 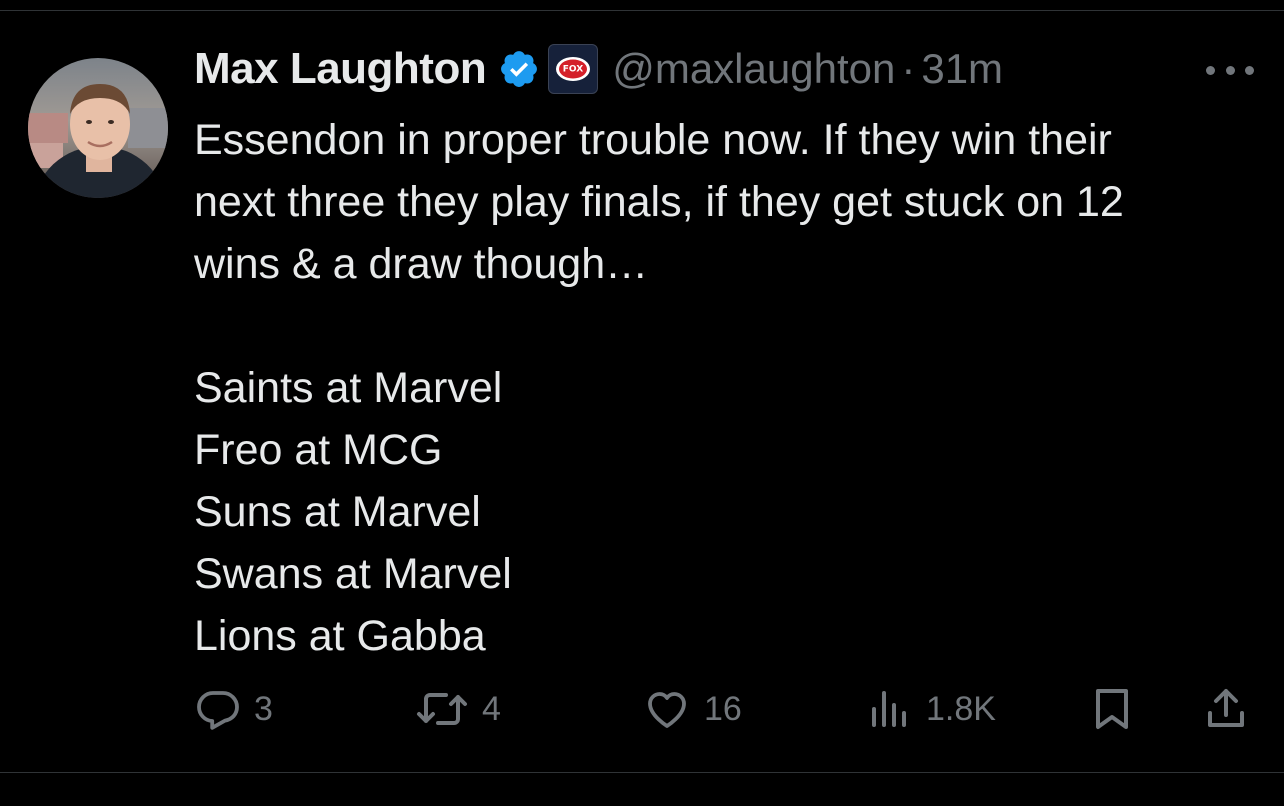 I want to click on verified-badge-icon, so click(x=519, y=69).